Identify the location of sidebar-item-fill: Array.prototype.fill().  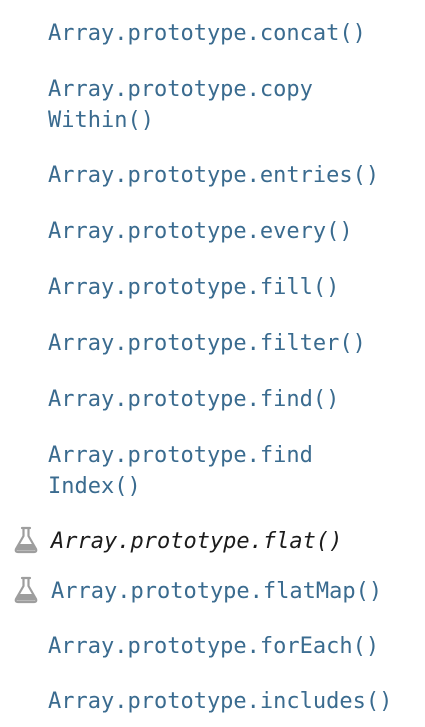
(233, 287).